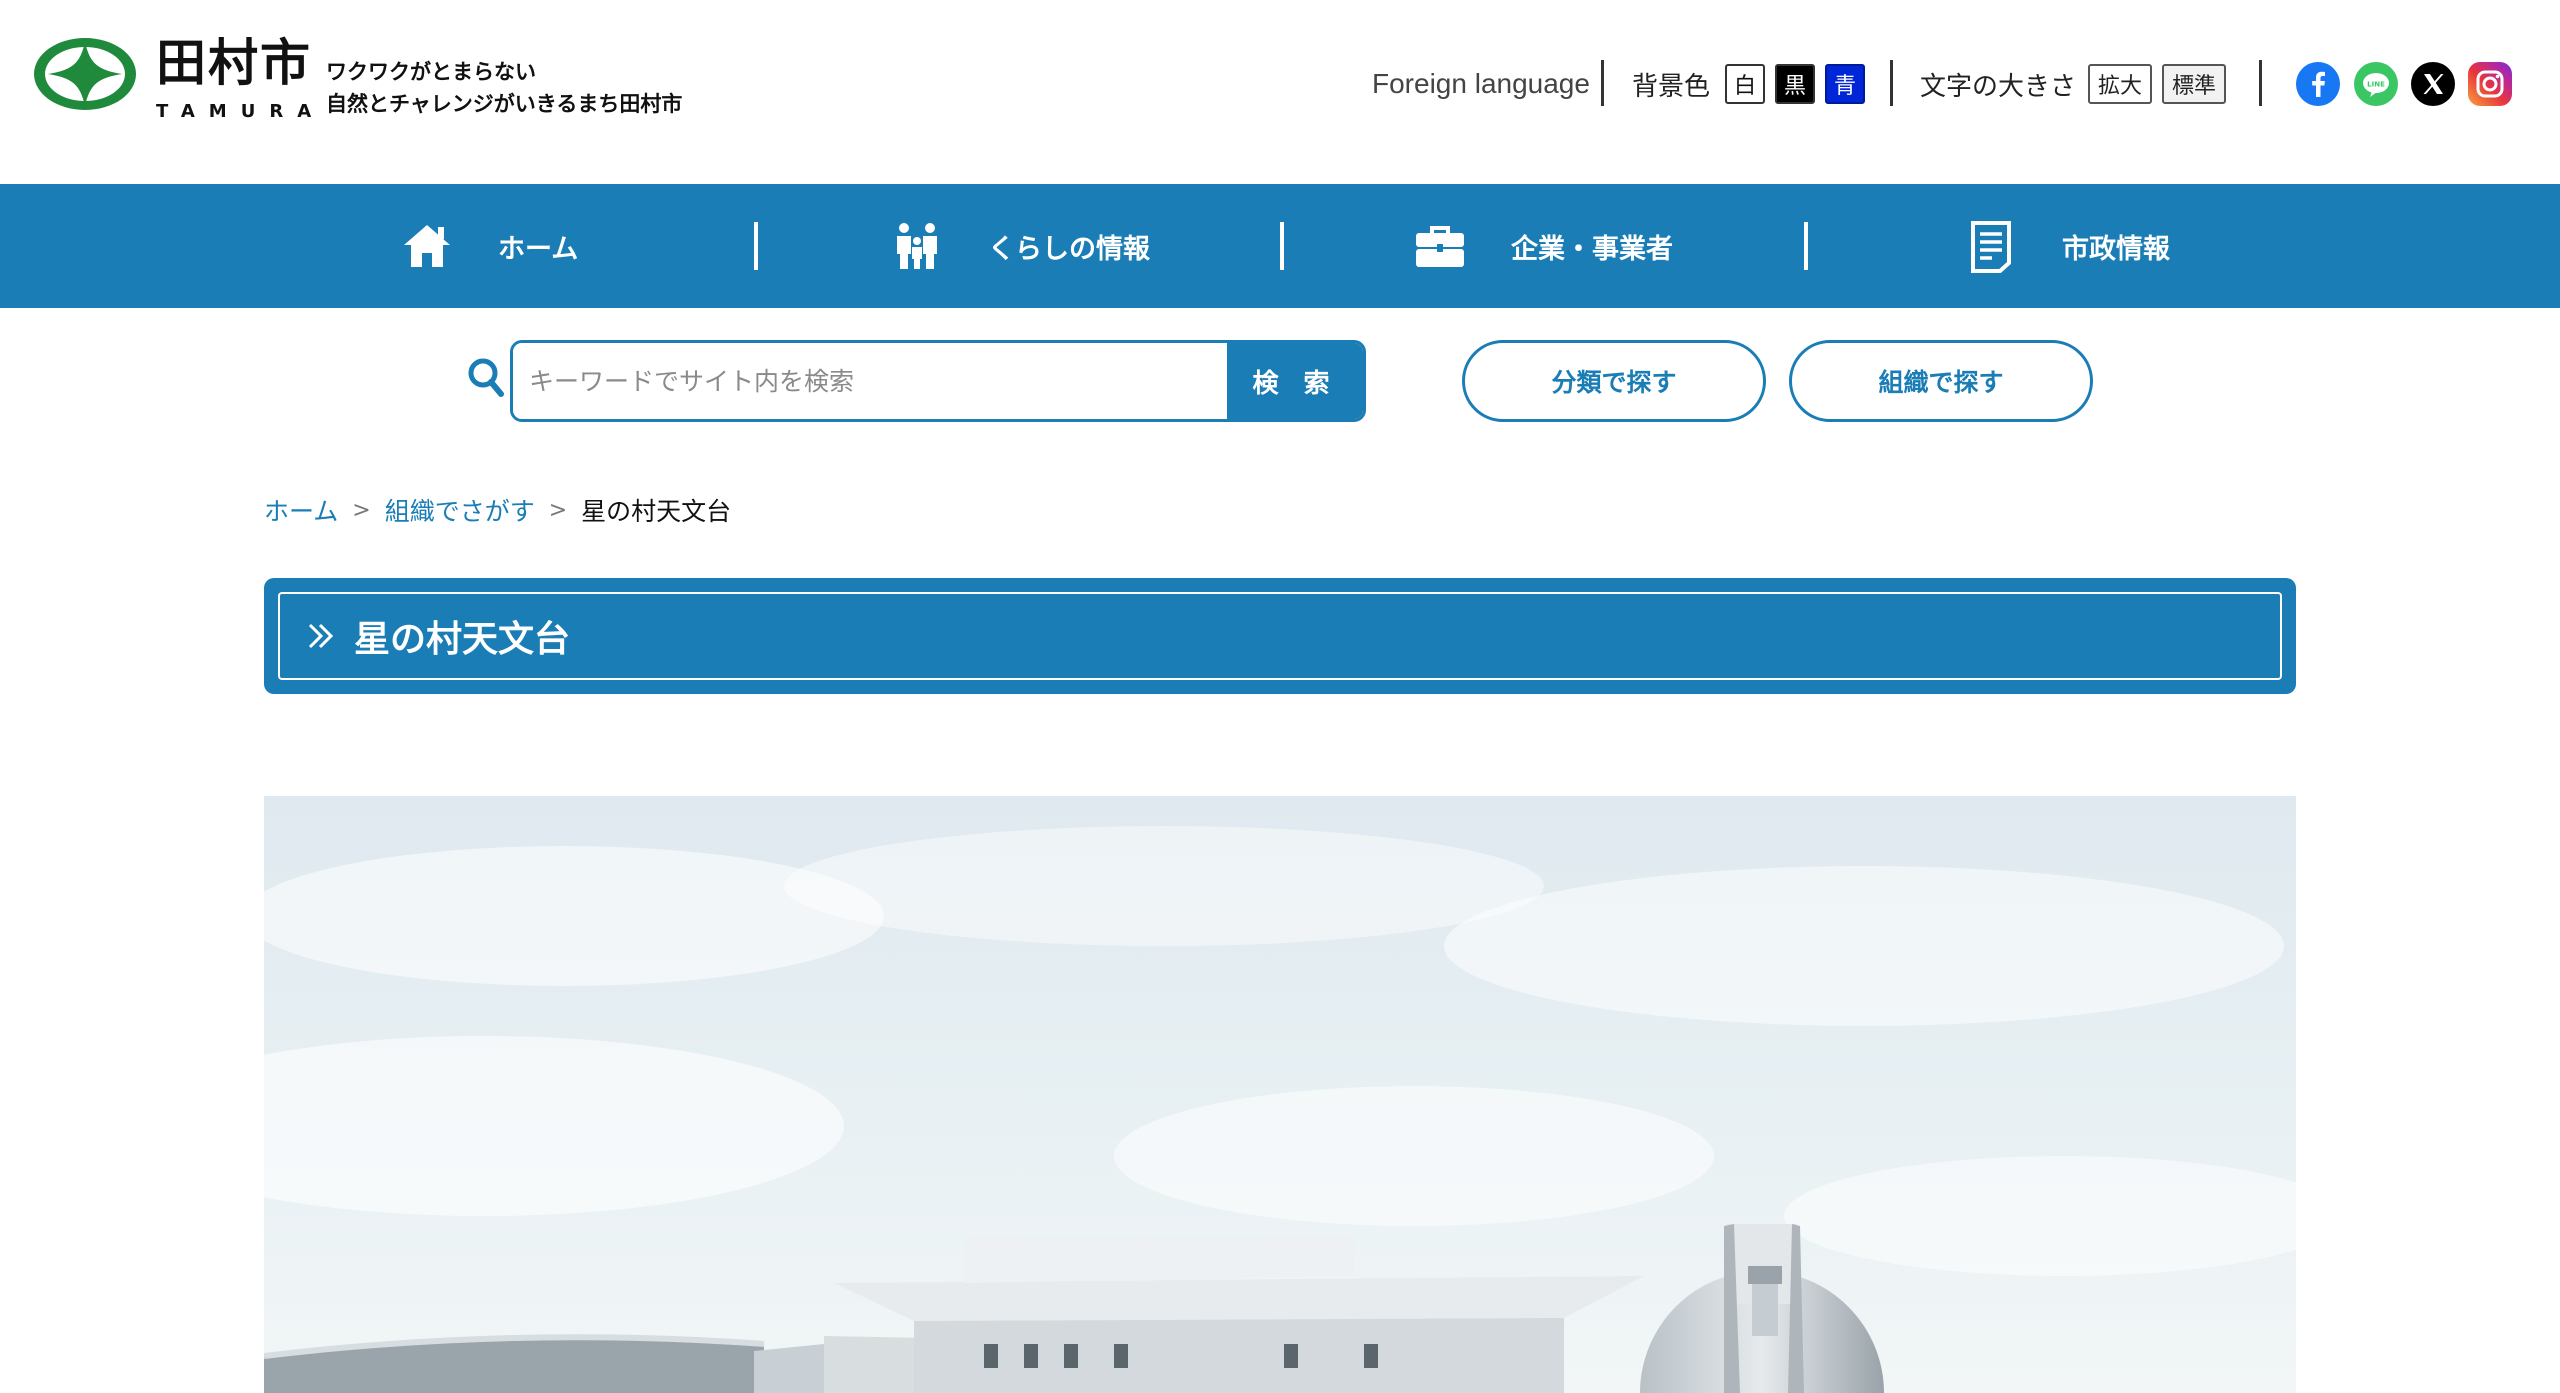 Image resolution: width=2560 pixels, height=1393 pixels. What do you see at coordinates (427, 246) in the screenshot?
I see `home-icon` at bounding box center [427, 246].